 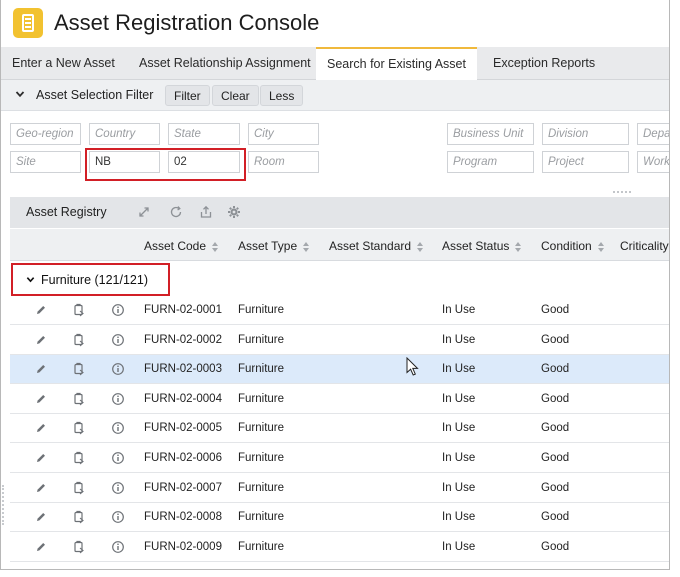 I want to click on project-field: Project, so click(x=585, y=162).